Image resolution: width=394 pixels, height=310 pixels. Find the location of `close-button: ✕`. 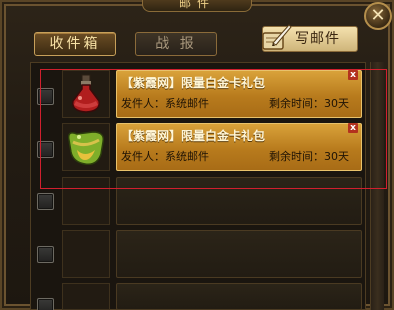

close-button: ✕ is located at coordinates (378, 16).